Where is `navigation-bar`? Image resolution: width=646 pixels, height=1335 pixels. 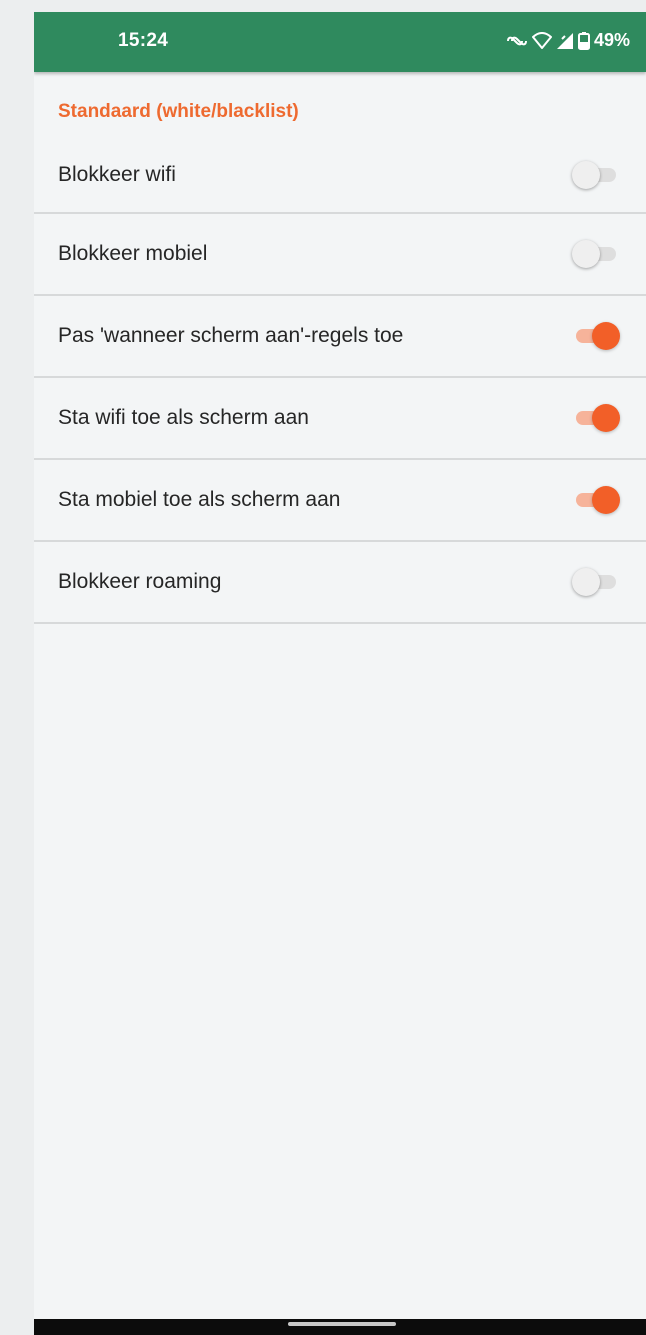
navigation-bar is located at coordinates (340, 1327).